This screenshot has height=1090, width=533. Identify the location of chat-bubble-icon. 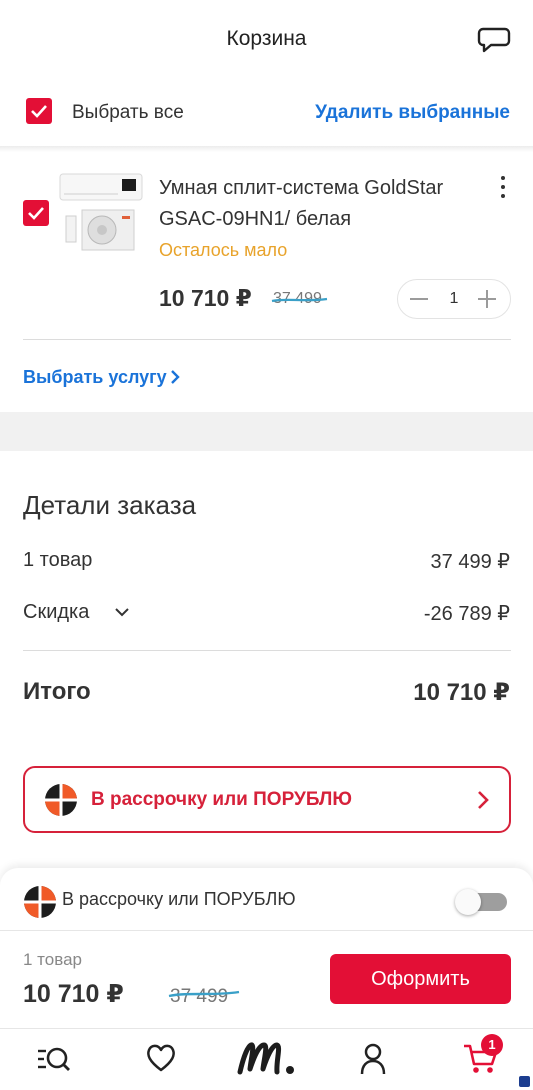
(494, 40).